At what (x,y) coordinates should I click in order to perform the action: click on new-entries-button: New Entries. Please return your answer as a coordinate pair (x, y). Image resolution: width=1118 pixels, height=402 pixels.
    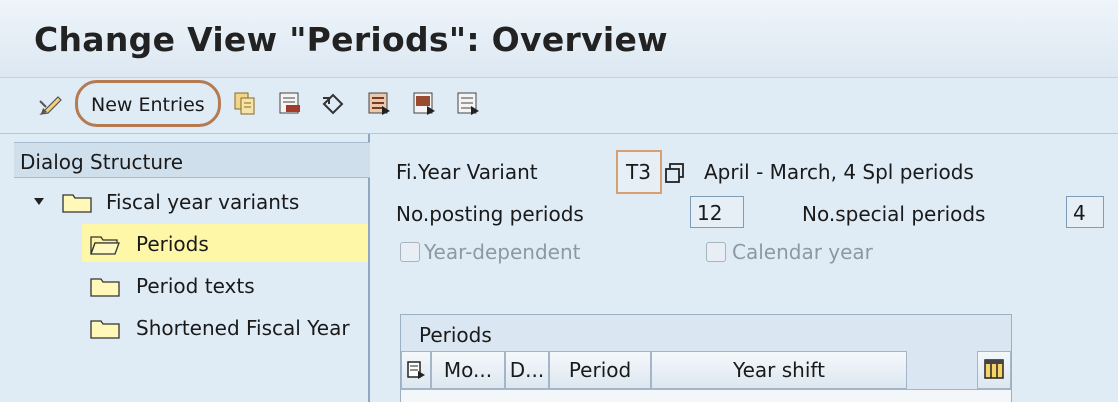
    Looking at the image, I should click on (148, 103).